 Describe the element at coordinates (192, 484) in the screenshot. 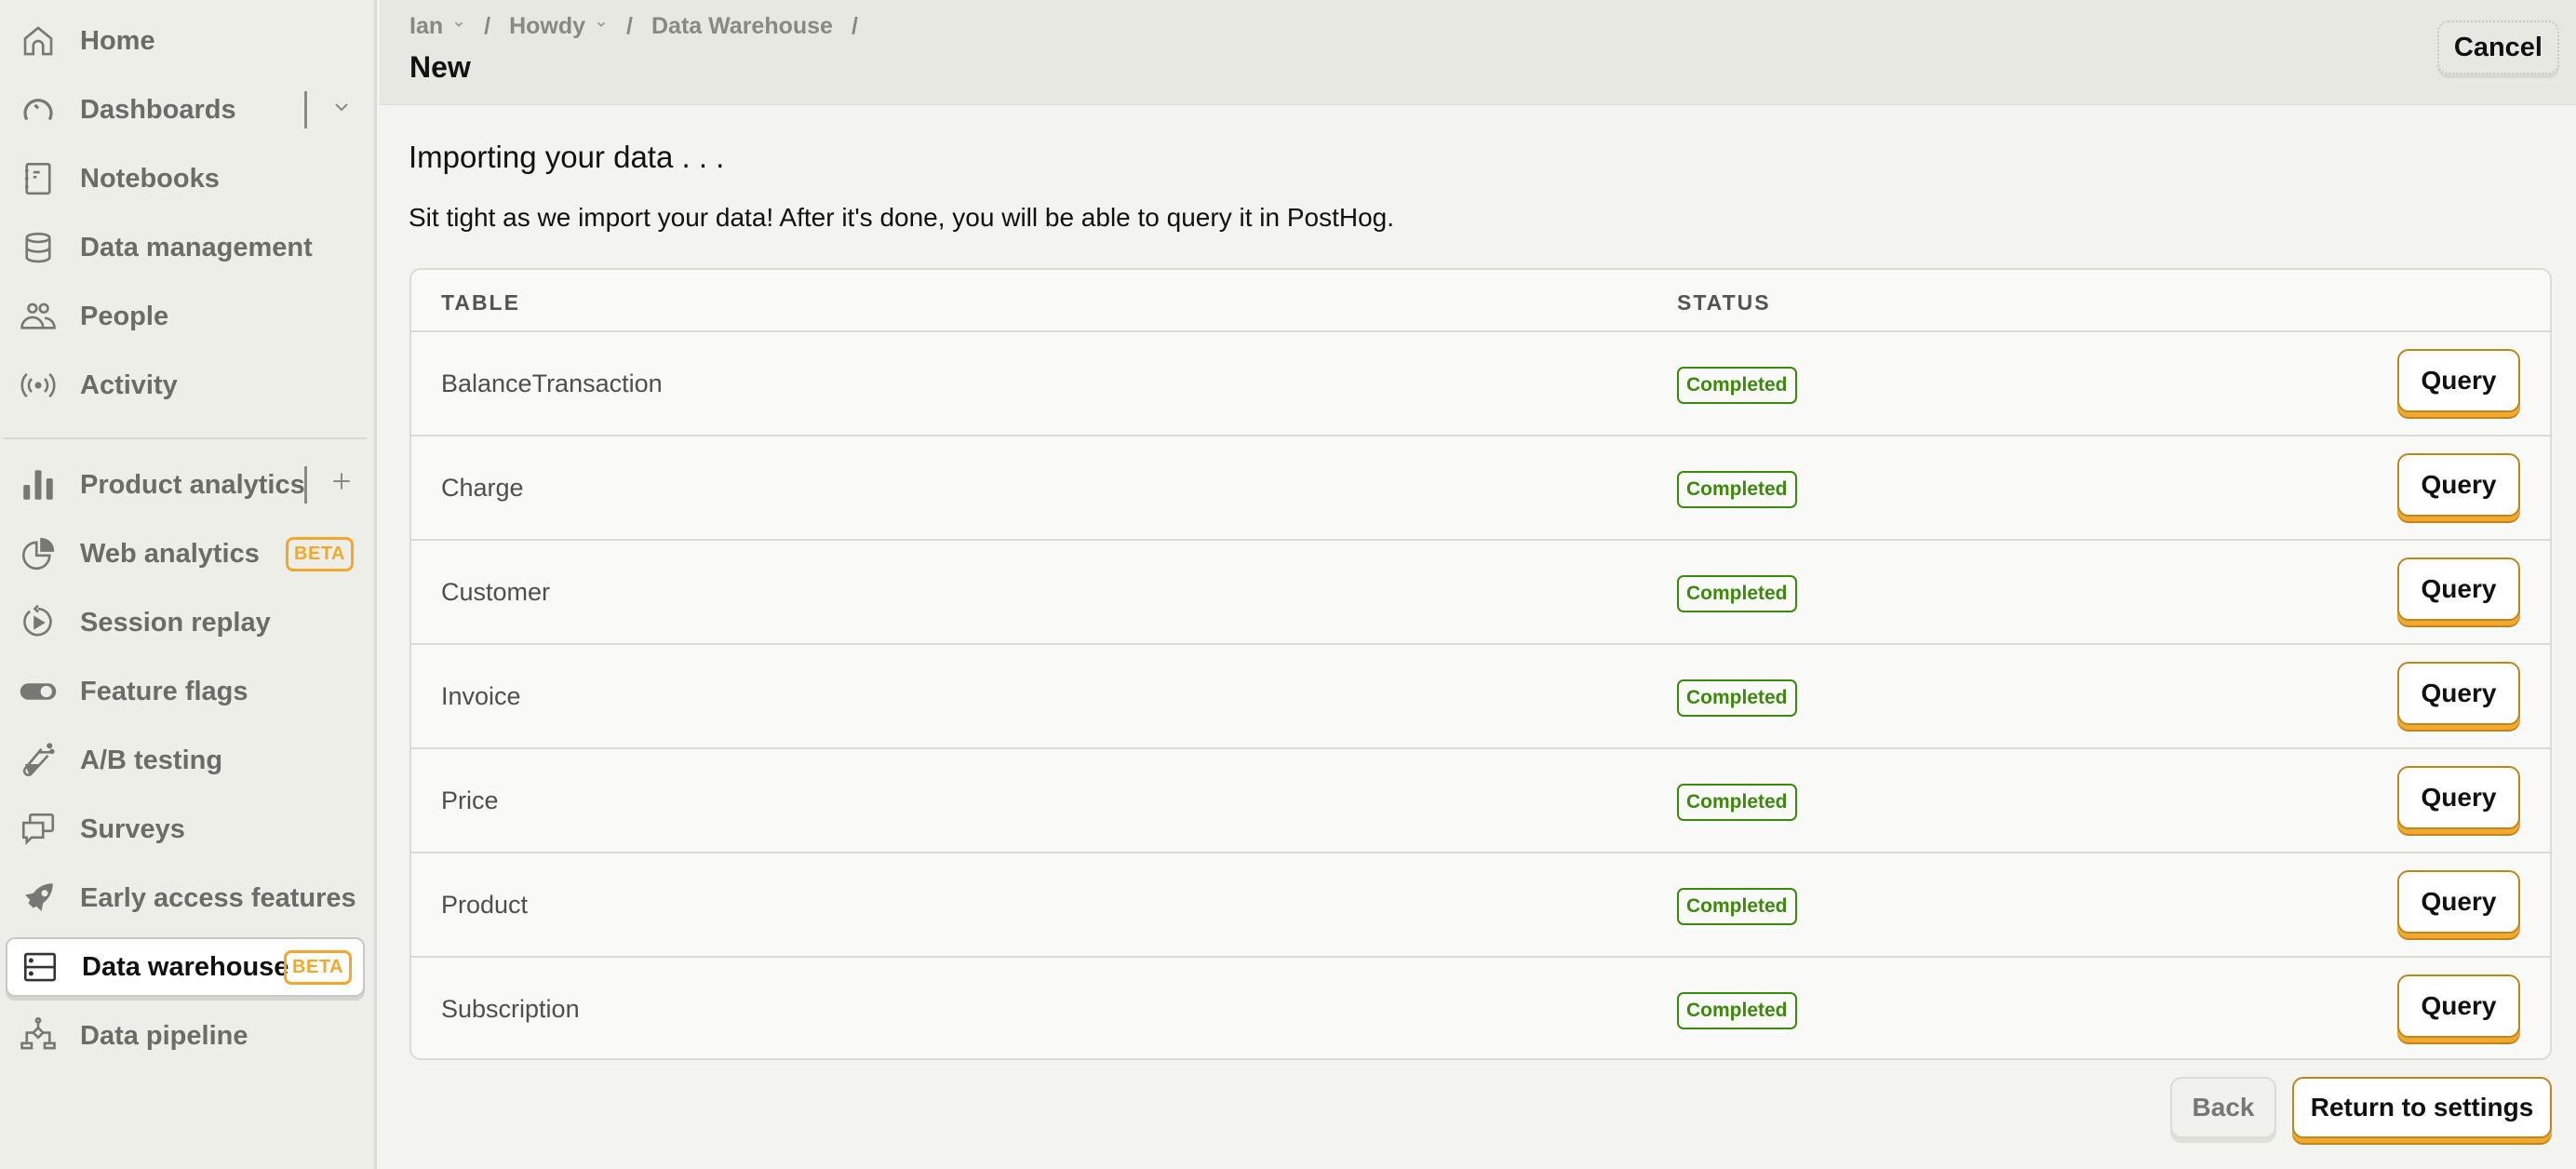

I see `sidebar-item-label: Product analytics` at that location.